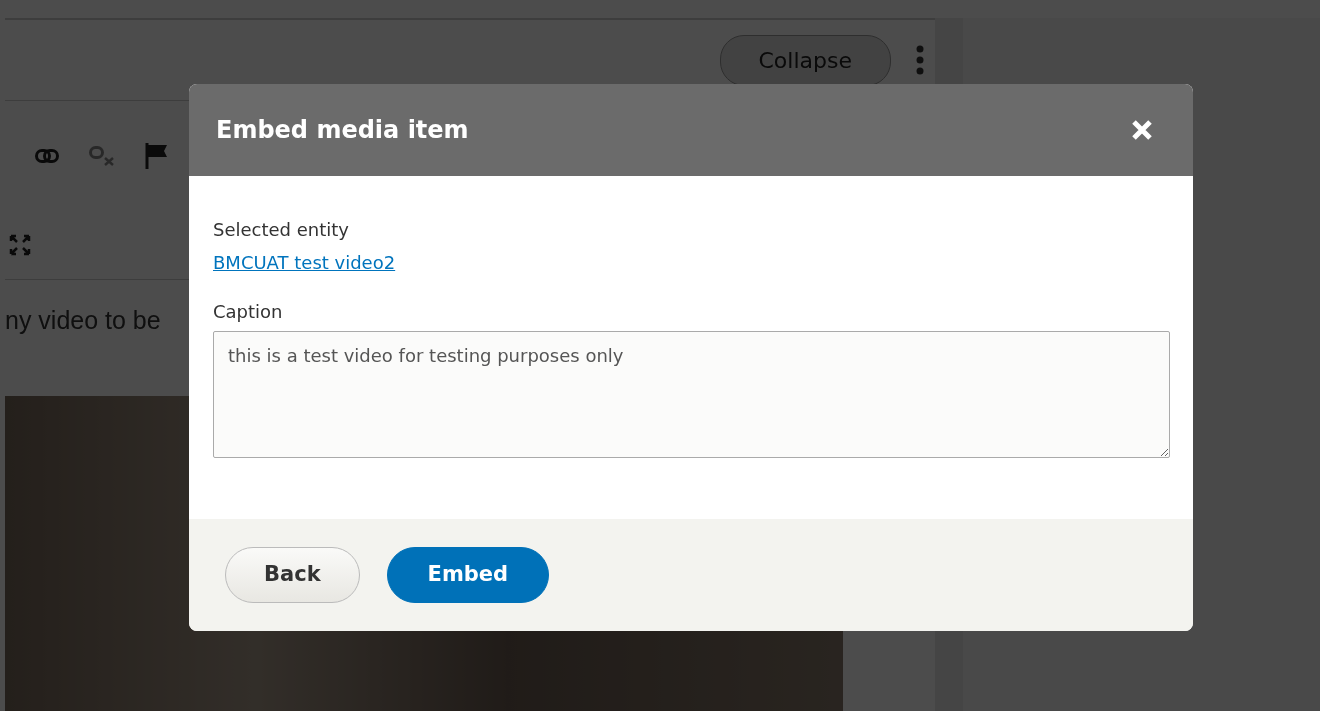 Image resolution: width=1320 pixels, height=711 pixels. What do you see at coordinates (248, 312) in the screenshot?
I see `field-label: Caption` at bounding box center [248, 312].